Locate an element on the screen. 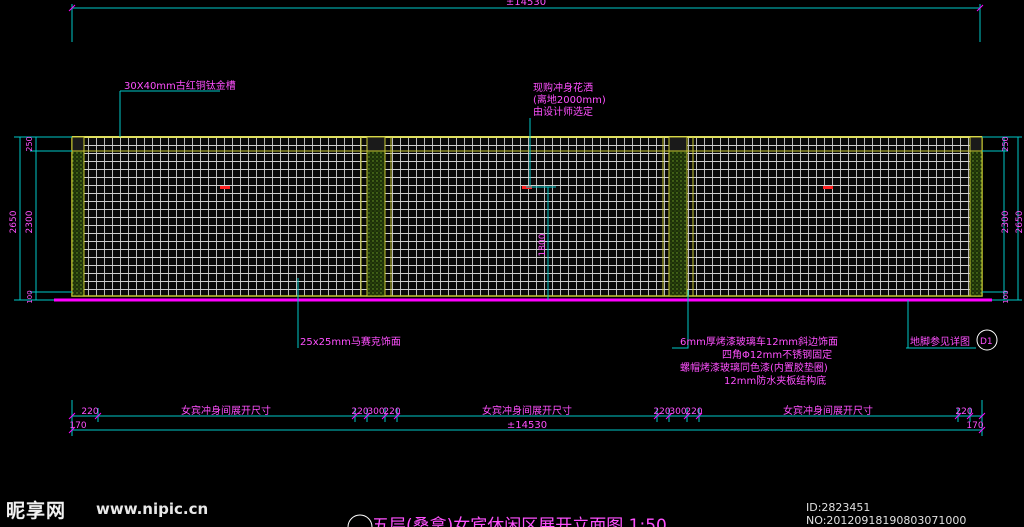  watermark-logo: 昵享网 is located at coordinates (36, 511).